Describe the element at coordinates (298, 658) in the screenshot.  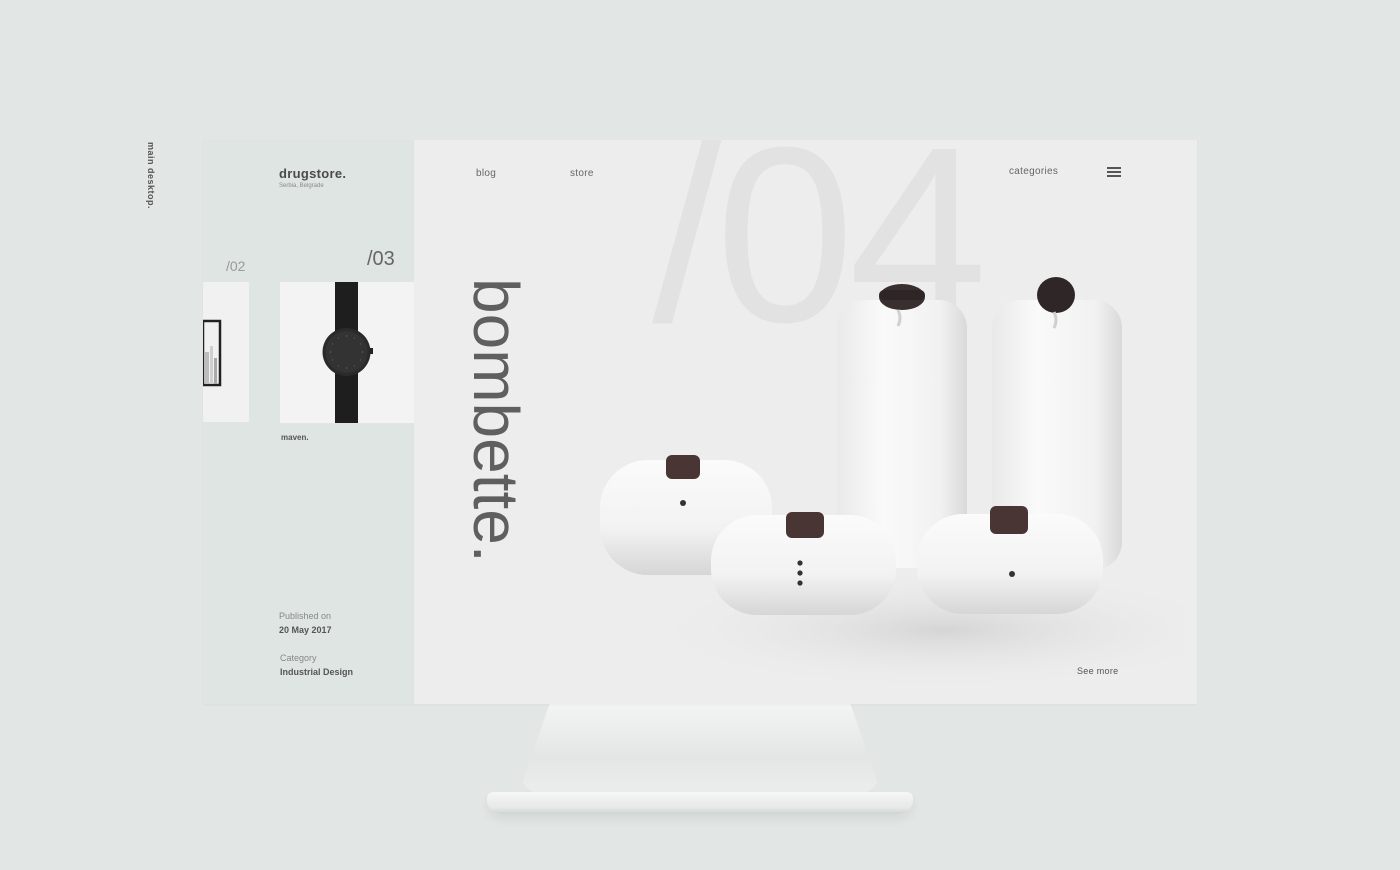
I see `category-label: Category` at that location.